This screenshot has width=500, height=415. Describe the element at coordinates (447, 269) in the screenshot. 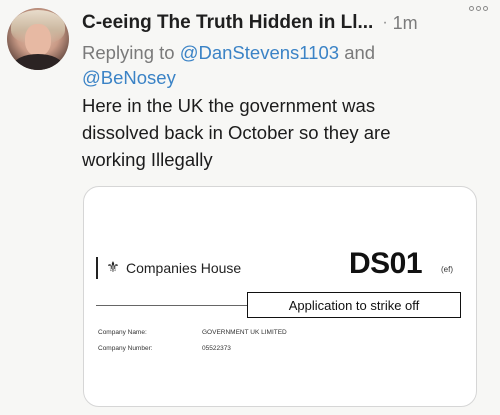

I see `form-code-suffix: (ef)` at that location.